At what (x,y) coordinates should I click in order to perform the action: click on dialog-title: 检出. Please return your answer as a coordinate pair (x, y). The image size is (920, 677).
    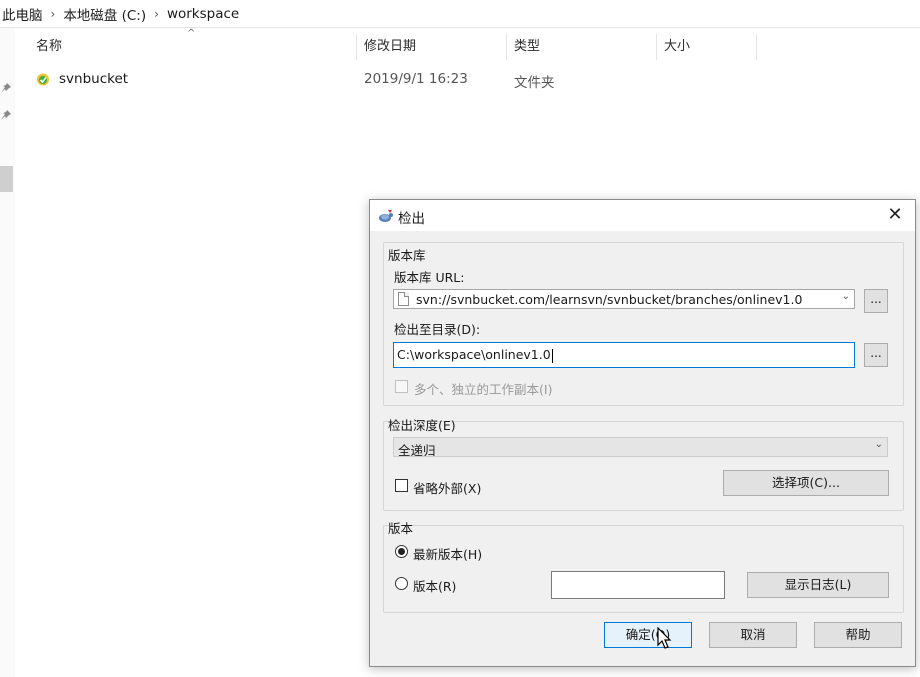
    Looking at the image, I should click on (411, 219).